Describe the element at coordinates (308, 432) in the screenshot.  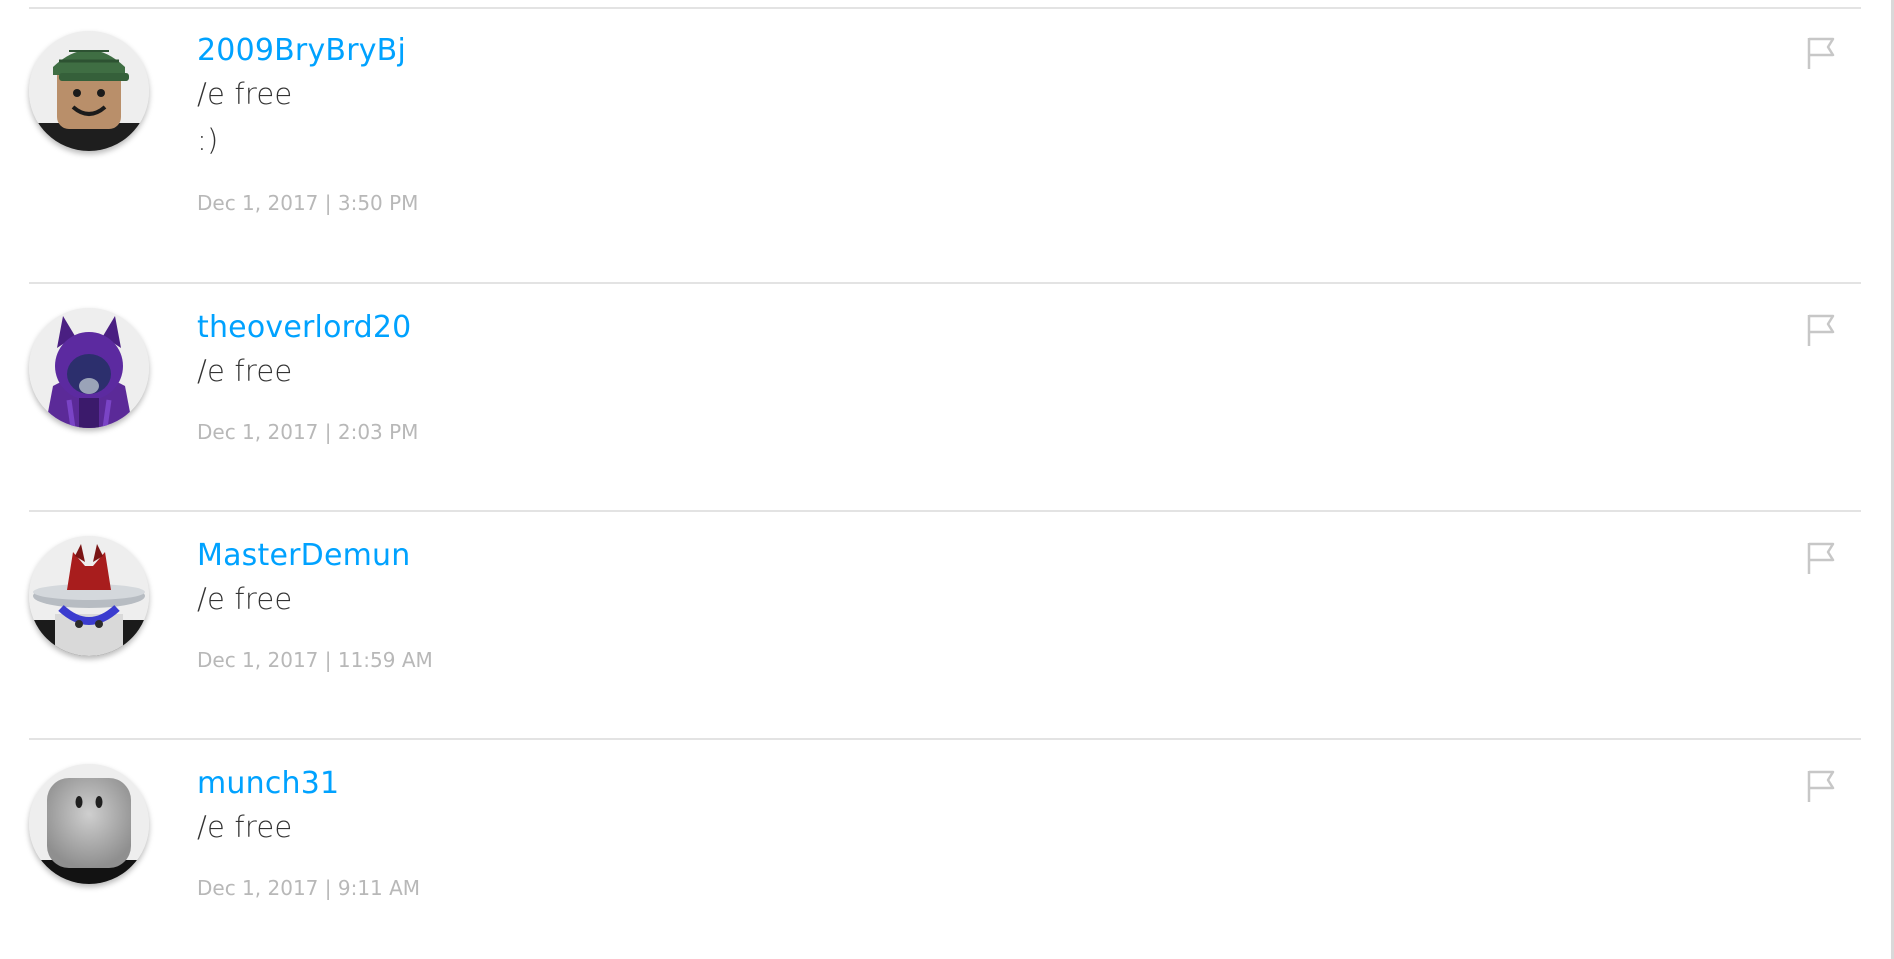
I see `comment-timestamp: Dec 1, 2017 | 2:03 PM` at that location.